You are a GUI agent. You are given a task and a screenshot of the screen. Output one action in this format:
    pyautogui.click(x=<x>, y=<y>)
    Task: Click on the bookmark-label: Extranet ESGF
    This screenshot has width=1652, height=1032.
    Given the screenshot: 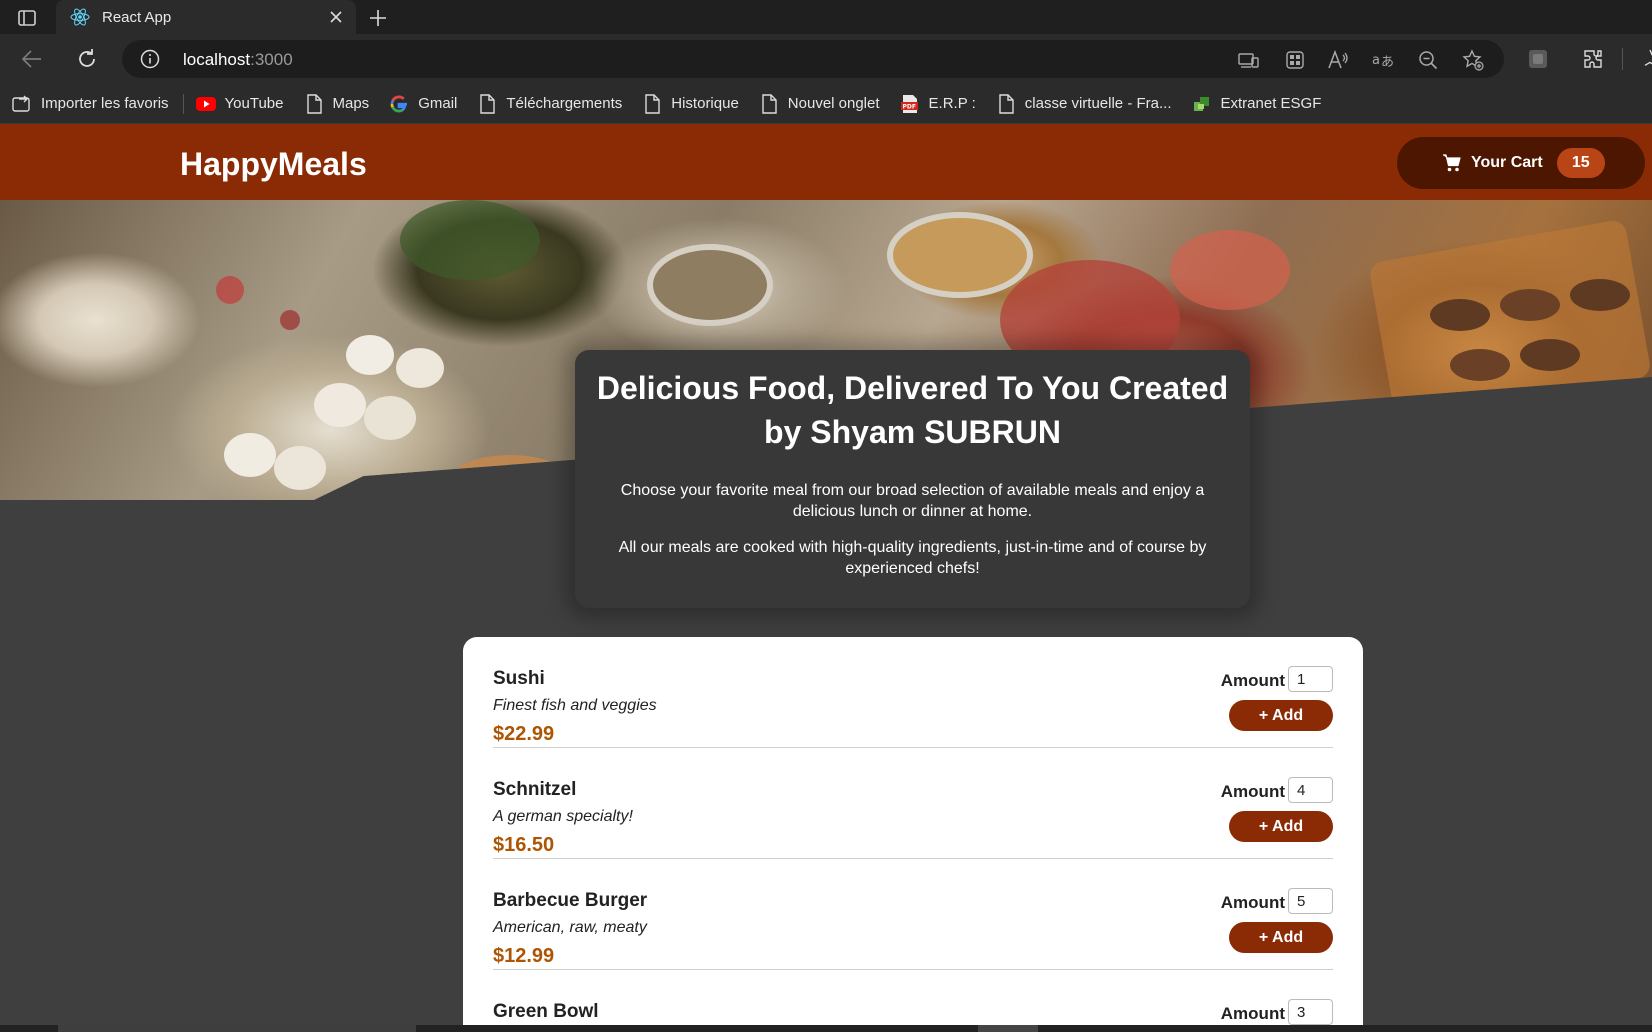 What is the action you would take?
    pyautogui.click(x=1271, y=103)
    